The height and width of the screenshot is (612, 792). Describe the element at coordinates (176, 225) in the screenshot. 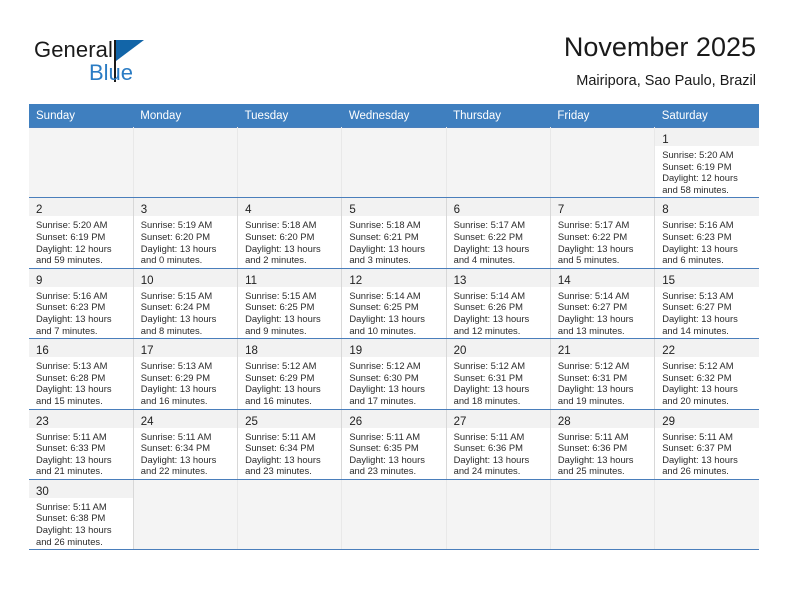

I see `sunrise-text: Sunrise: 5:19 AM` at that location.